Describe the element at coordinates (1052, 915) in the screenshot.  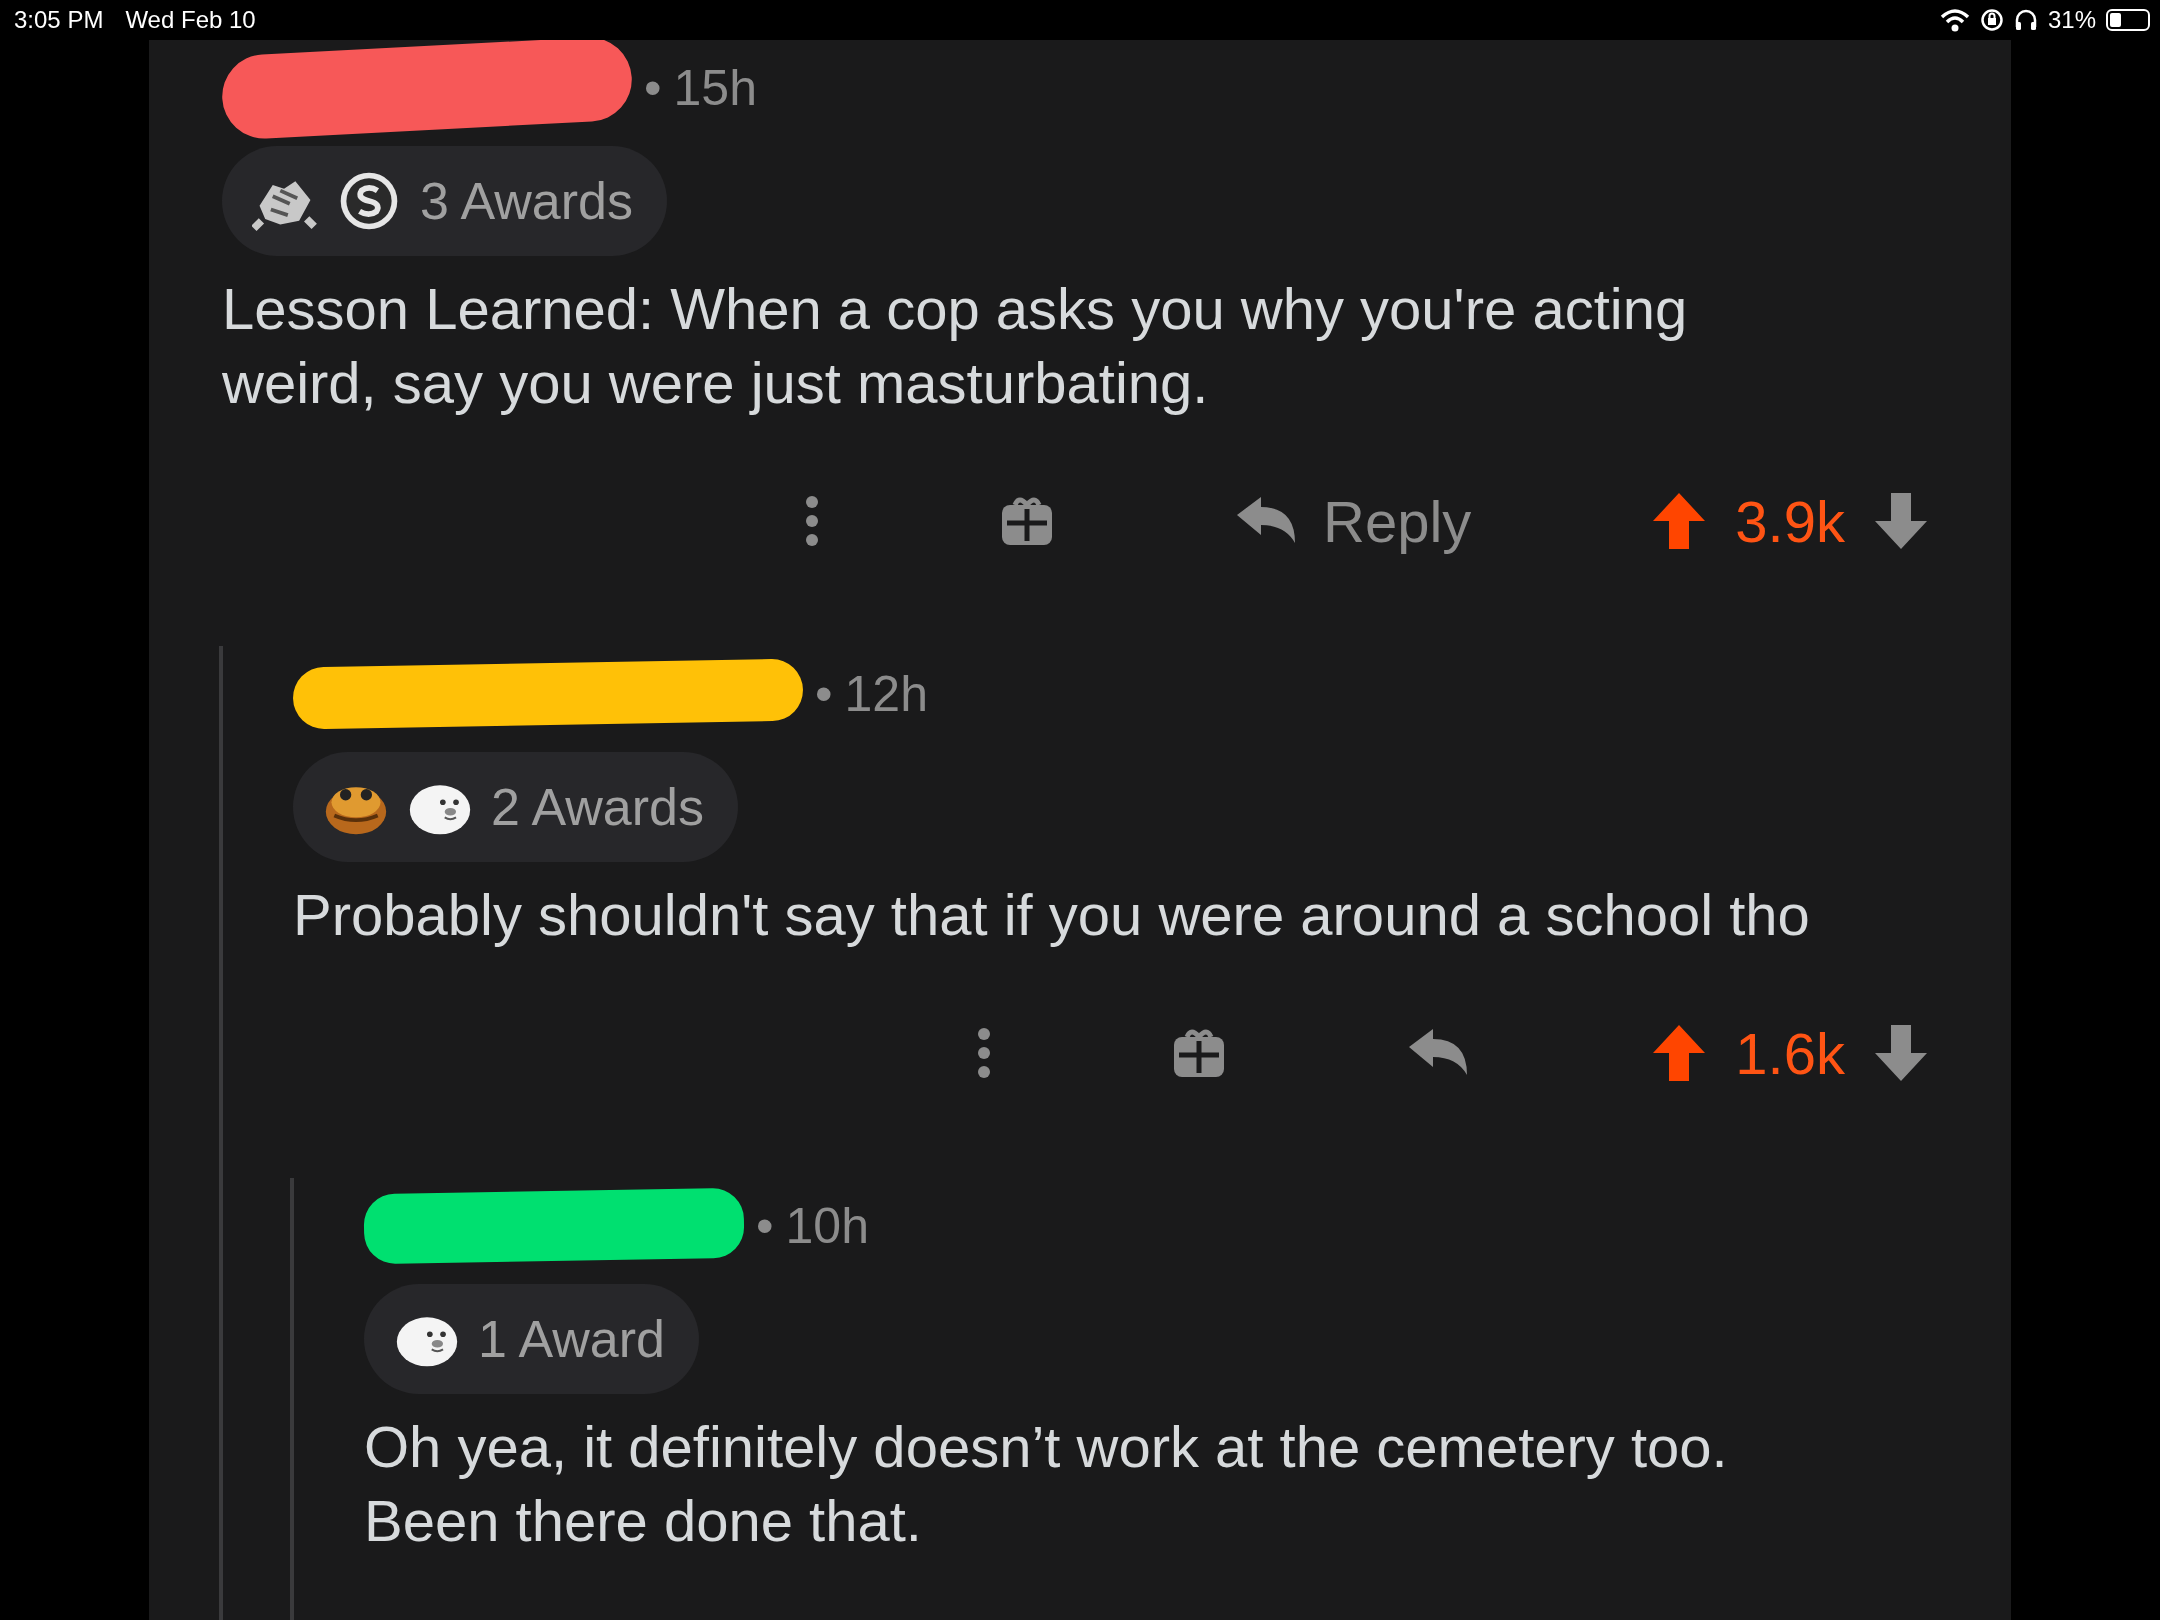
I see `comment-text: Probably shouldn't say that if you were around a school tho` at that location.